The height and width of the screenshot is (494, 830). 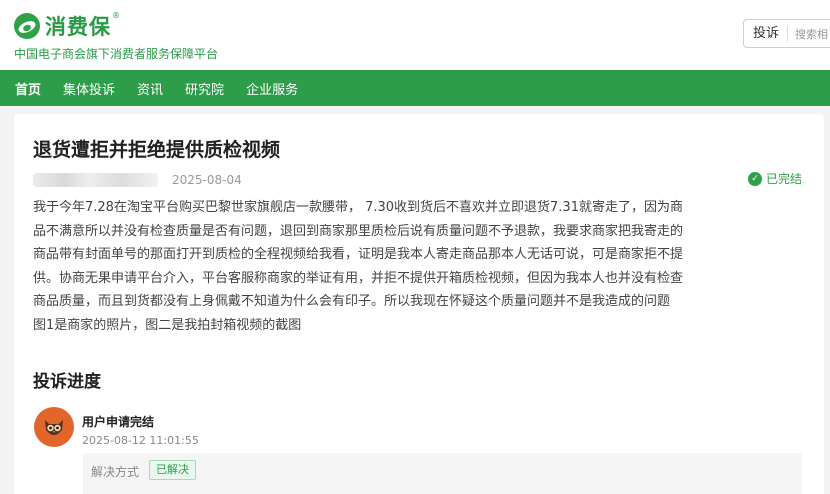 I want to click on progress-entry-title: 用户申请完结, so click(x=118, y=422).